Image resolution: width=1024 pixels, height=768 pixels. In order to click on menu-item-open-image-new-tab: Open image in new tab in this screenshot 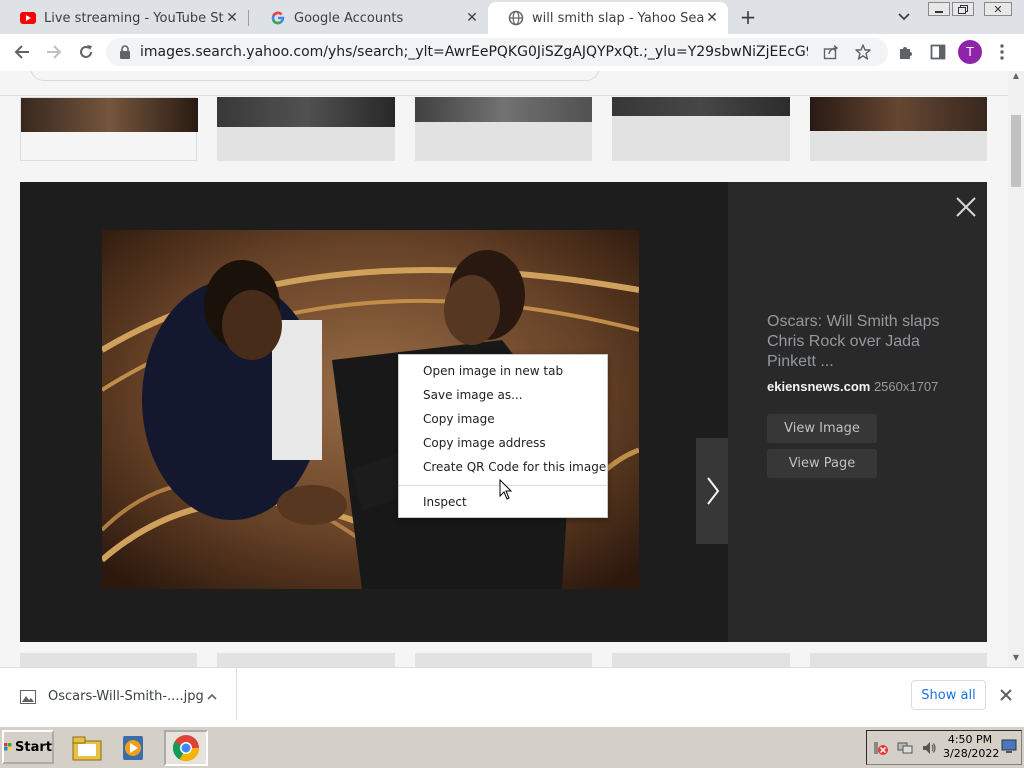, I will do `click(493, 371)`.